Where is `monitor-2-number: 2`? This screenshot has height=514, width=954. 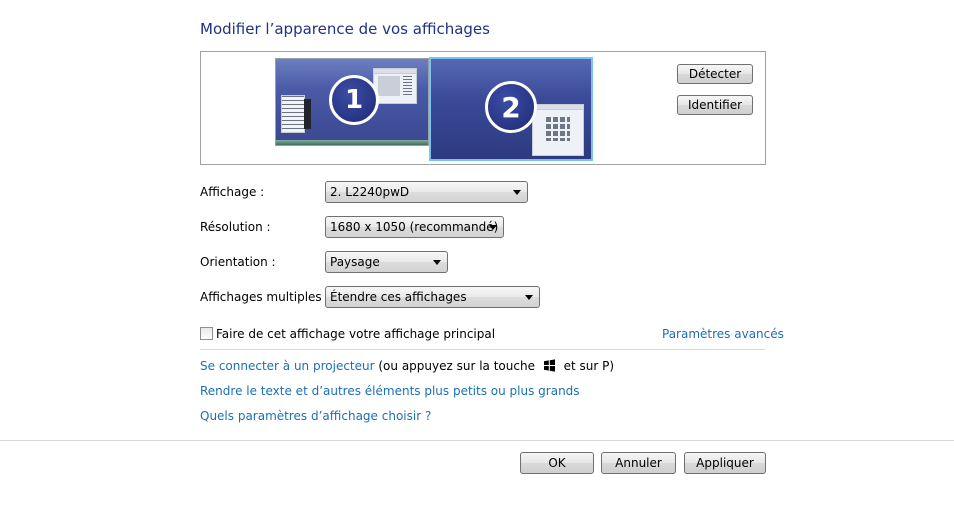 monitor-2-number: 2 is located at coordinates (511, 107).